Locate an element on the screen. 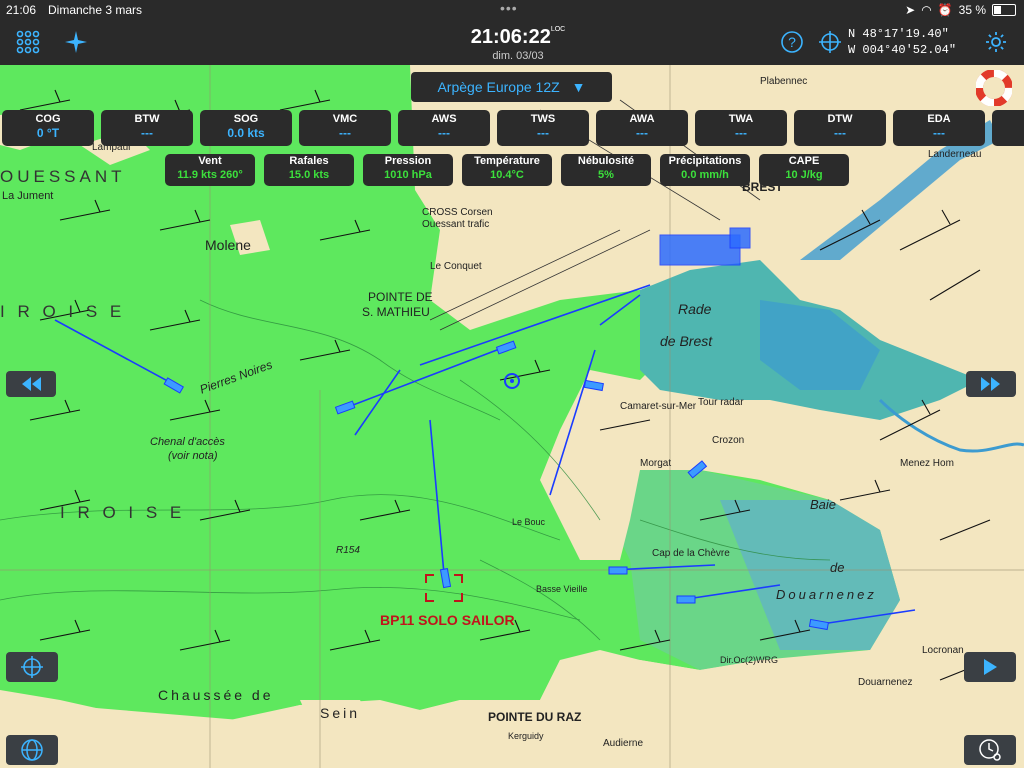 This screenshot has width=1024, height=768. instrument-label: VMC is located at coordinates (345, 119).